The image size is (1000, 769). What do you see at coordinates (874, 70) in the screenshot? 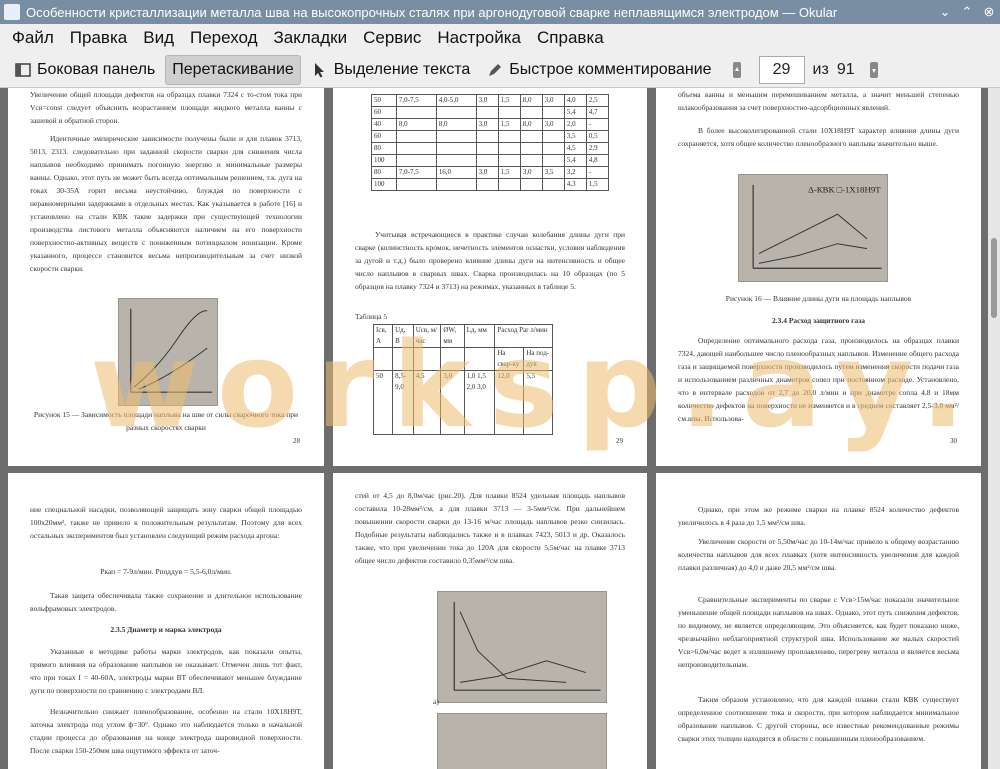
I see `next-page-icon` at bounding box center [874, 70].